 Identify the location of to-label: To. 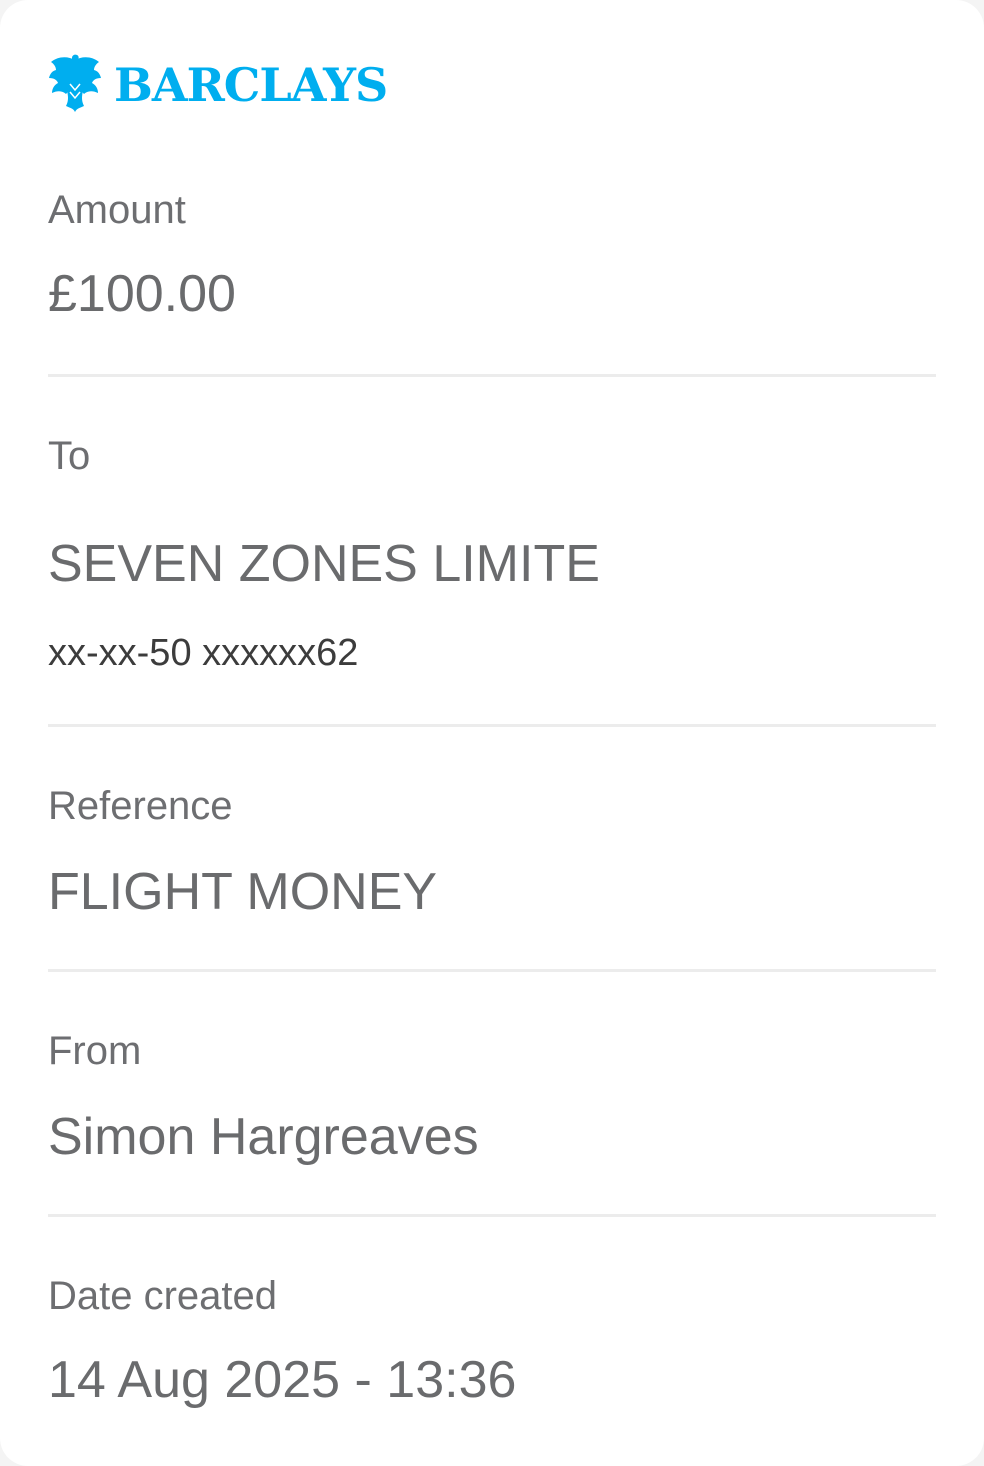
(69, 456).